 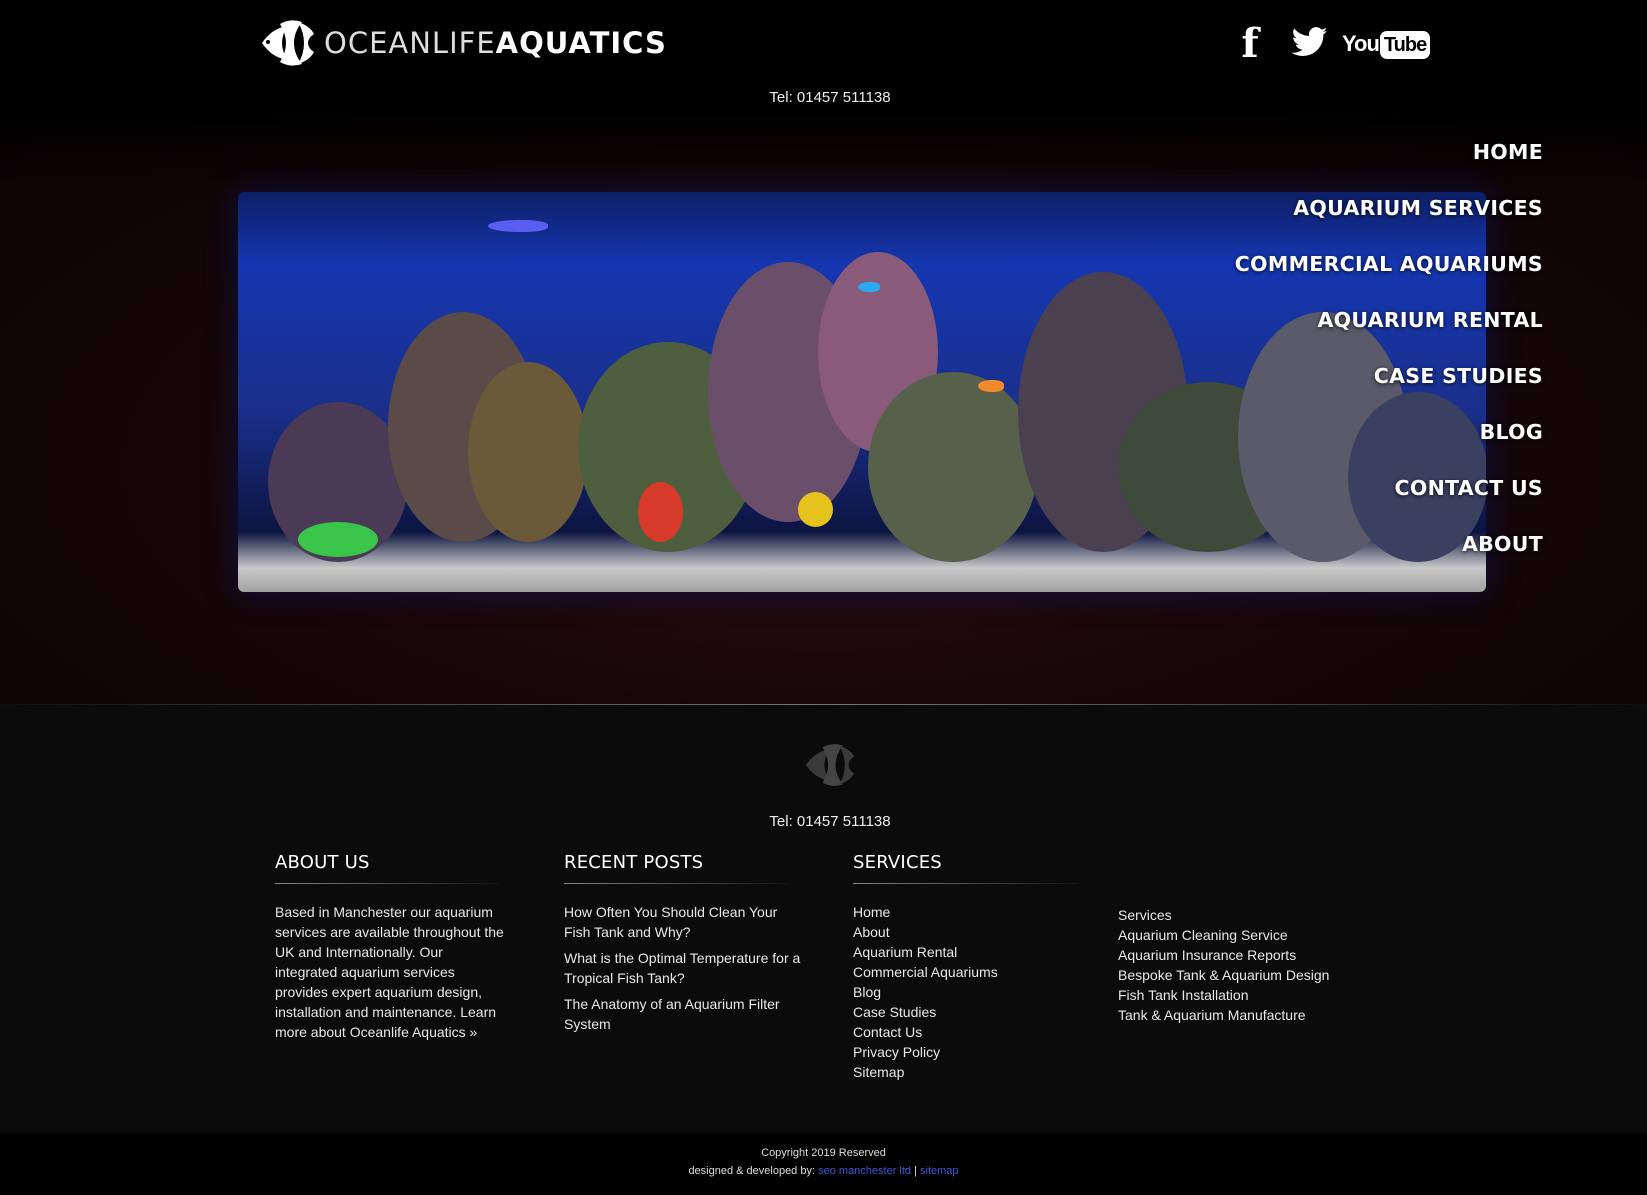 What do you see at coordinates (905, 952) in the screenshot?
I see `footer-link-aquarium-rental: Aquarium Rental` at bounding box center [905, 952].